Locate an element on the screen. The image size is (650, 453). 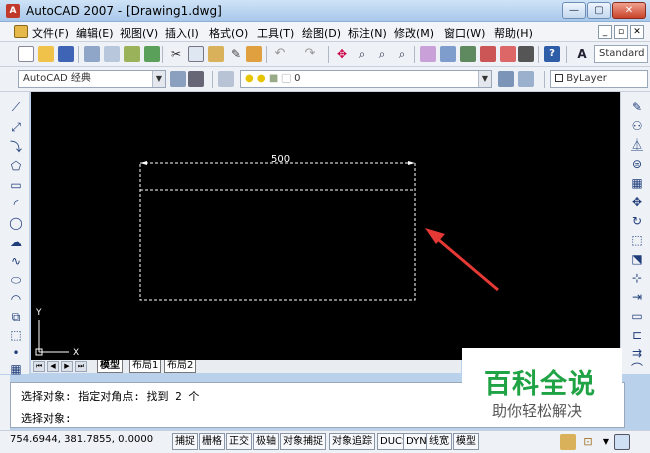
last-tab-icon: ⏭ is located at coordinates (81, 366).